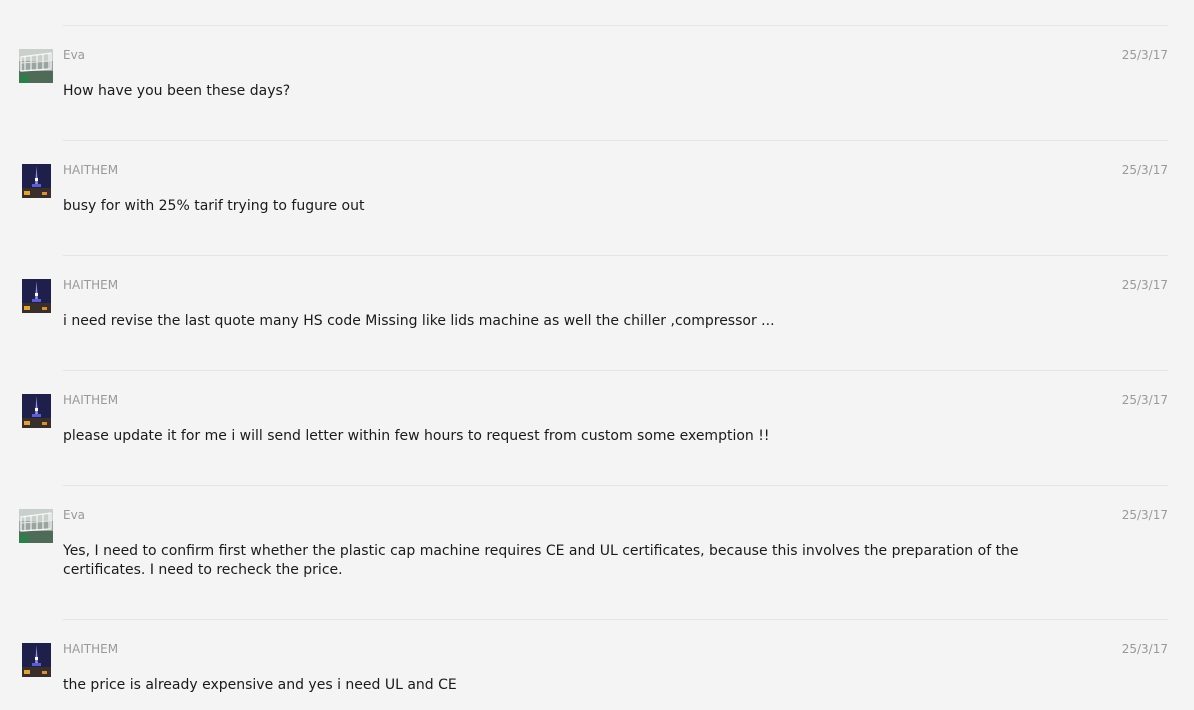 This screenshot has height=710, width=1194. I want to click on message-text: How have you been these days?, so click(177, 91).